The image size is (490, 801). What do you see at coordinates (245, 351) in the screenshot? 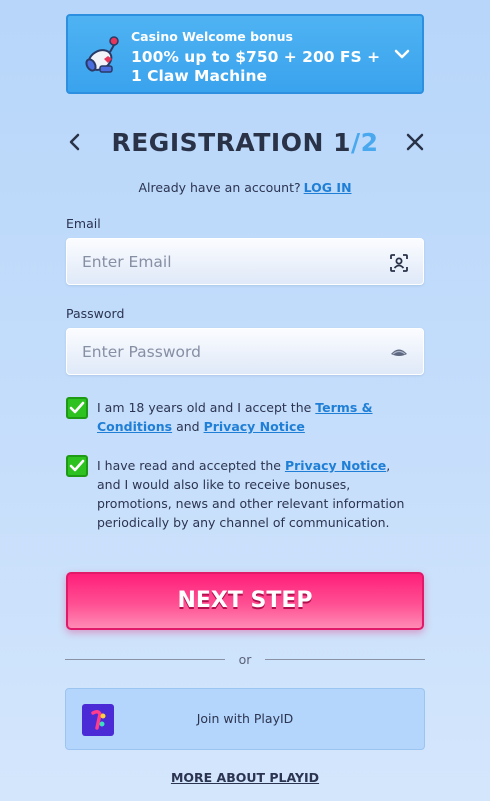
I see `password-field: Enter Password` at bounding box center [245, 351].